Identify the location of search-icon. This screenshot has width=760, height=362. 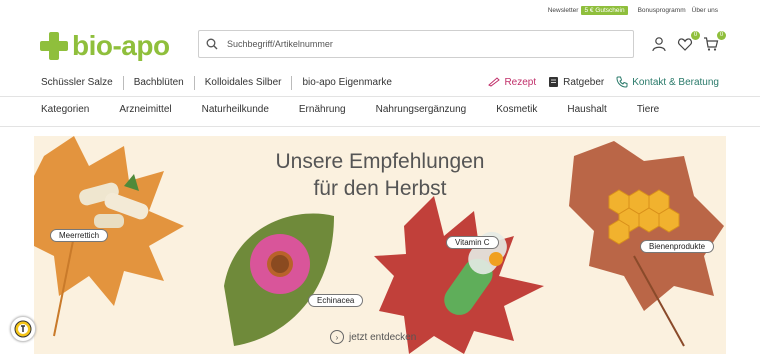
(212, 44).